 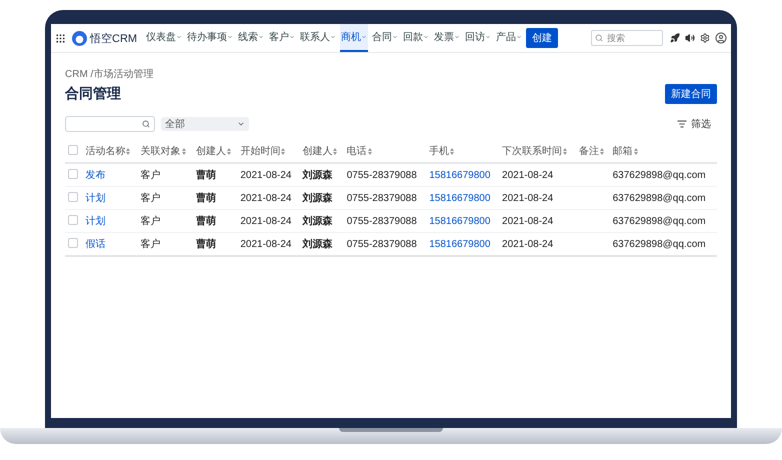 What do you see at coordinates (356, 151) in the screenshot?
I see `column-header: 电话` at bounding box center [356, 151].